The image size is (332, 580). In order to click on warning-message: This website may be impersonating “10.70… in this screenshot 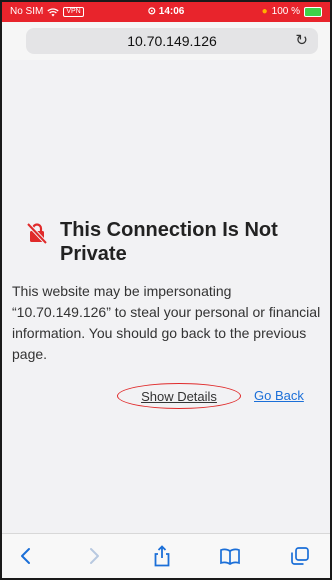, I will do `click(166, 322)`.